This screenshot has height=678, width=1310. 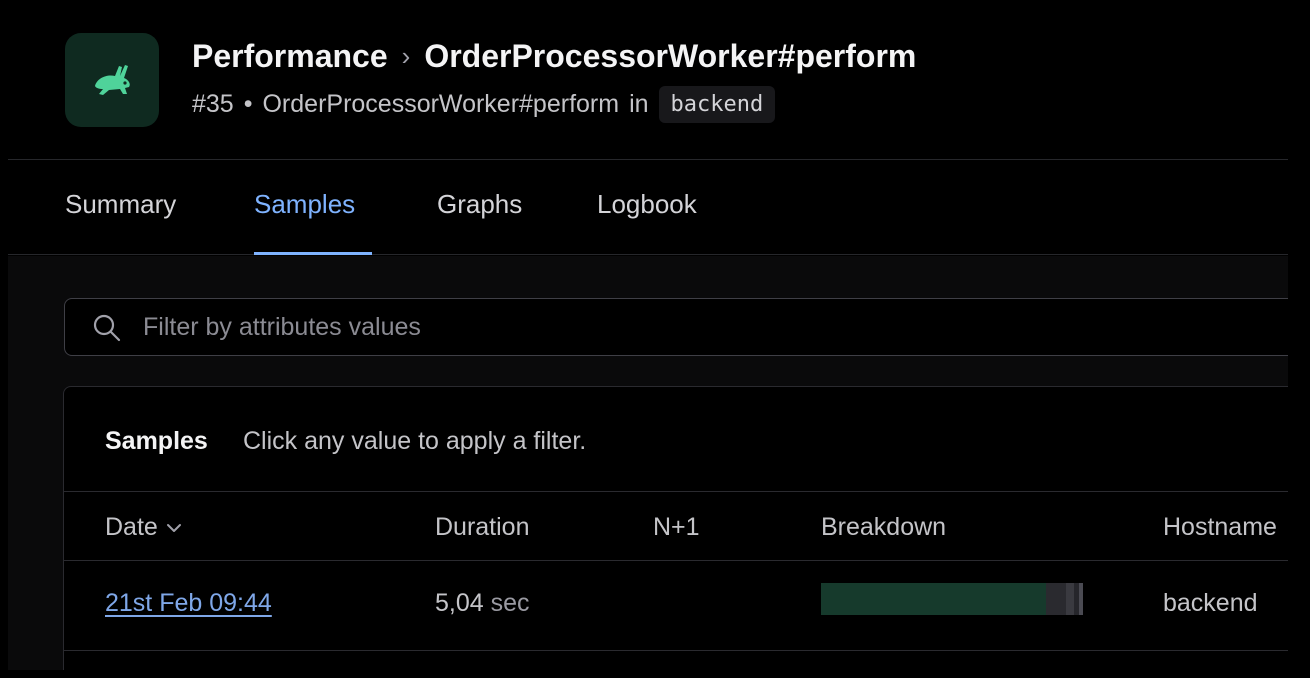 I want to click on rabbit-icon, so click(x=112, y=80).